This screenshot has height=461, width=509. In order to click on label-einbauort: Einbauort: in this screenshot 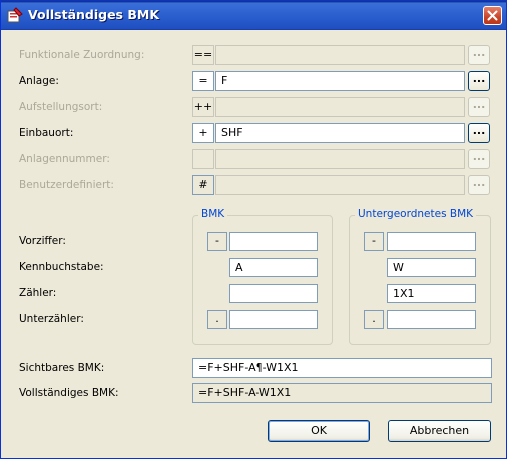, I will do `click(46, 133)`.